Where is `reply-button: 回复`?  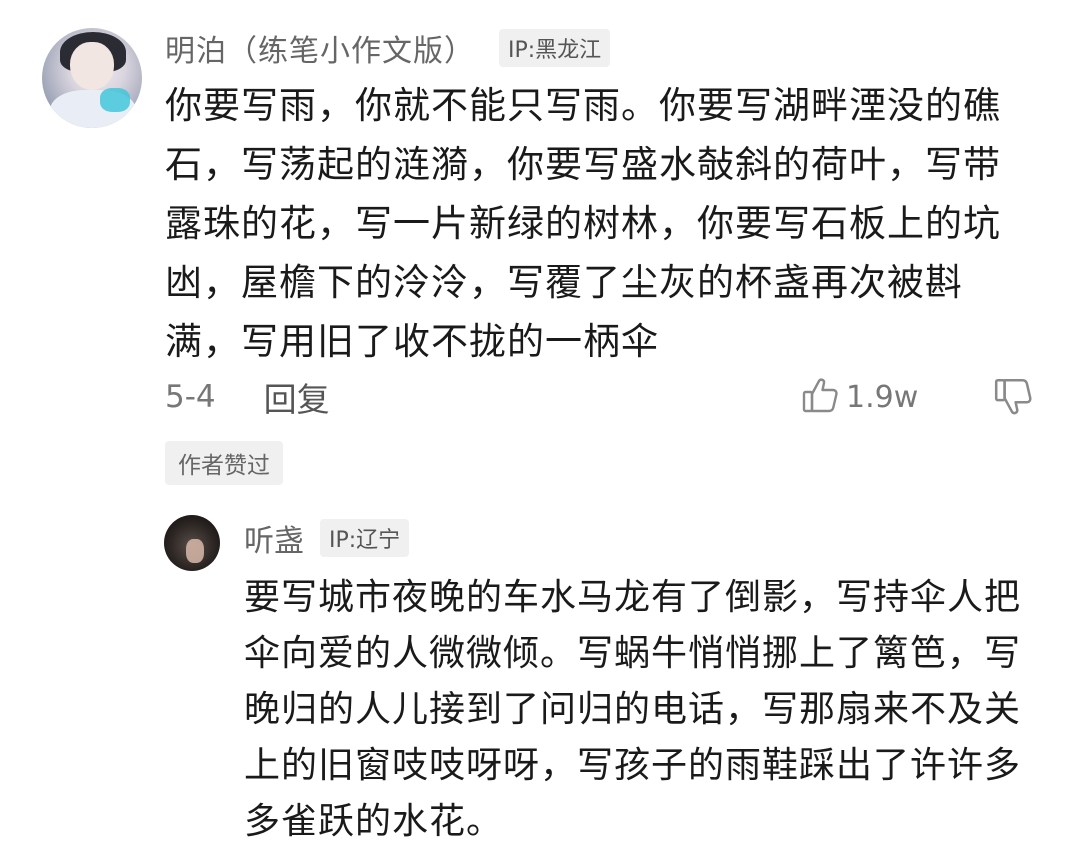 reply-button: 回复 is located at coordinates (297, 397).